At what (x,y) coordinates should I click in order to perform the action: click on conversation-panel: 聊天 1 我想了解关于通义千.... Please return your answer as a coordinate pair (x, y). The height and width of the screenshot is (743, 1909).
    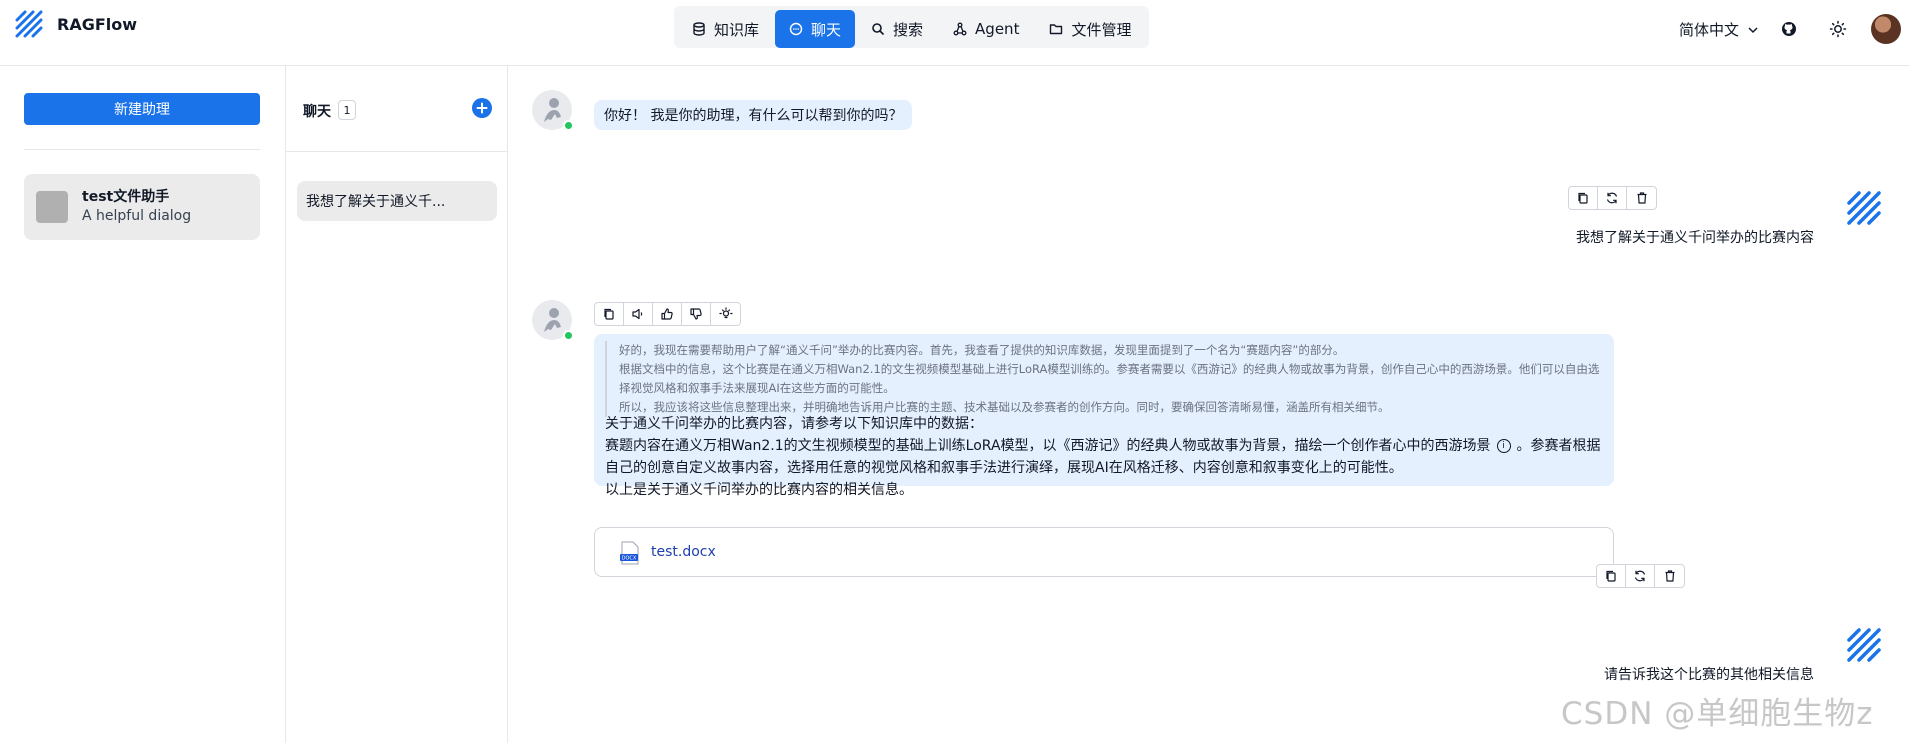
    Looking at the image, I should click on (397, 404).